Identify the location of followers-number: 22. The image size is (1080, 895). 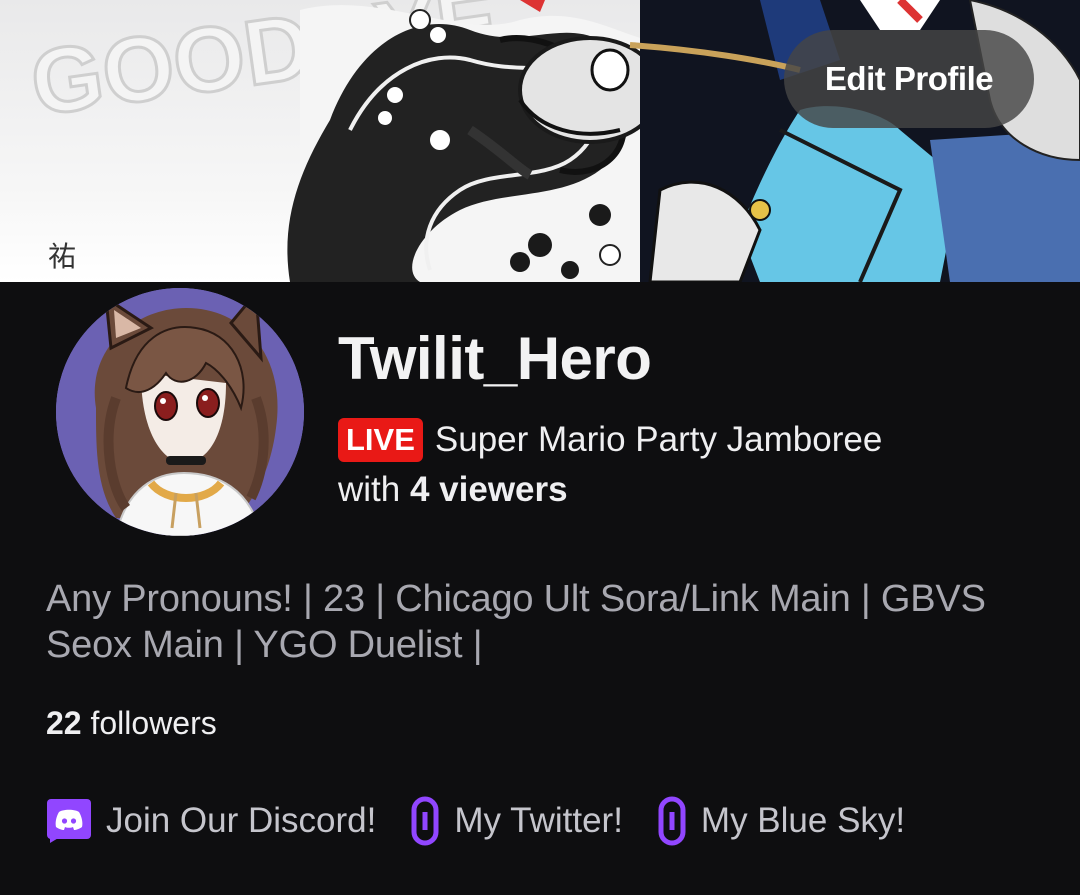
(64, 723).